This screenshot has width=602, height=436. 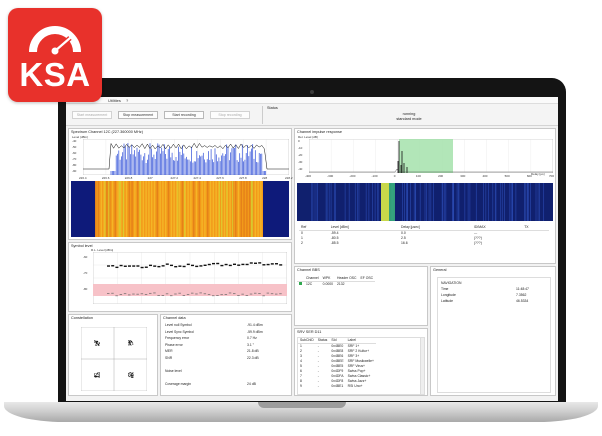 What do you see at coordinates (138, 115) in the screenshot?
I see `stop-measurement-button: Stop measurement` at bounding box center [138, 115].